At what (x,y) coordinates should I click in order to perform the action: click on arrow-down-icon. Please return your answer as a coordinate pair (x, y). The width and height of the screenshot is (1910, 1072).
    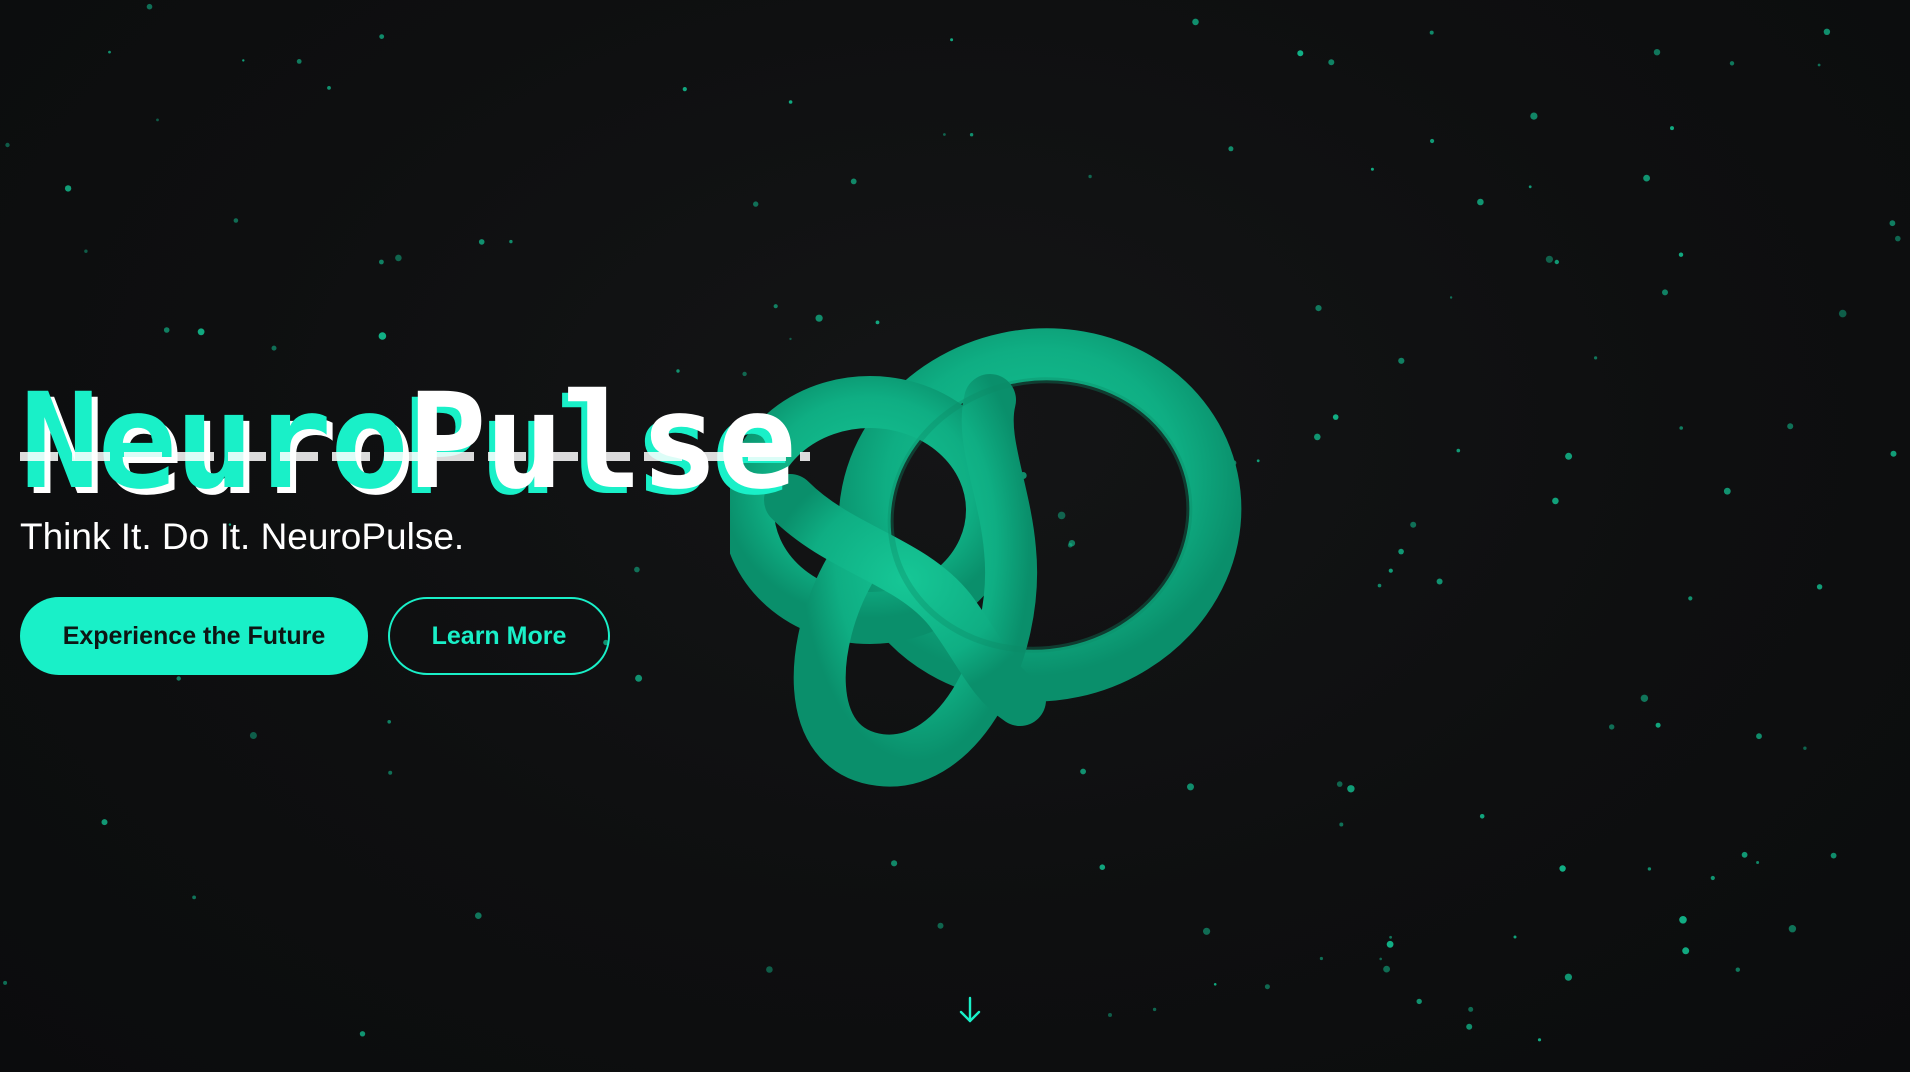
    Looking at the image, I should click on (970, 1010).